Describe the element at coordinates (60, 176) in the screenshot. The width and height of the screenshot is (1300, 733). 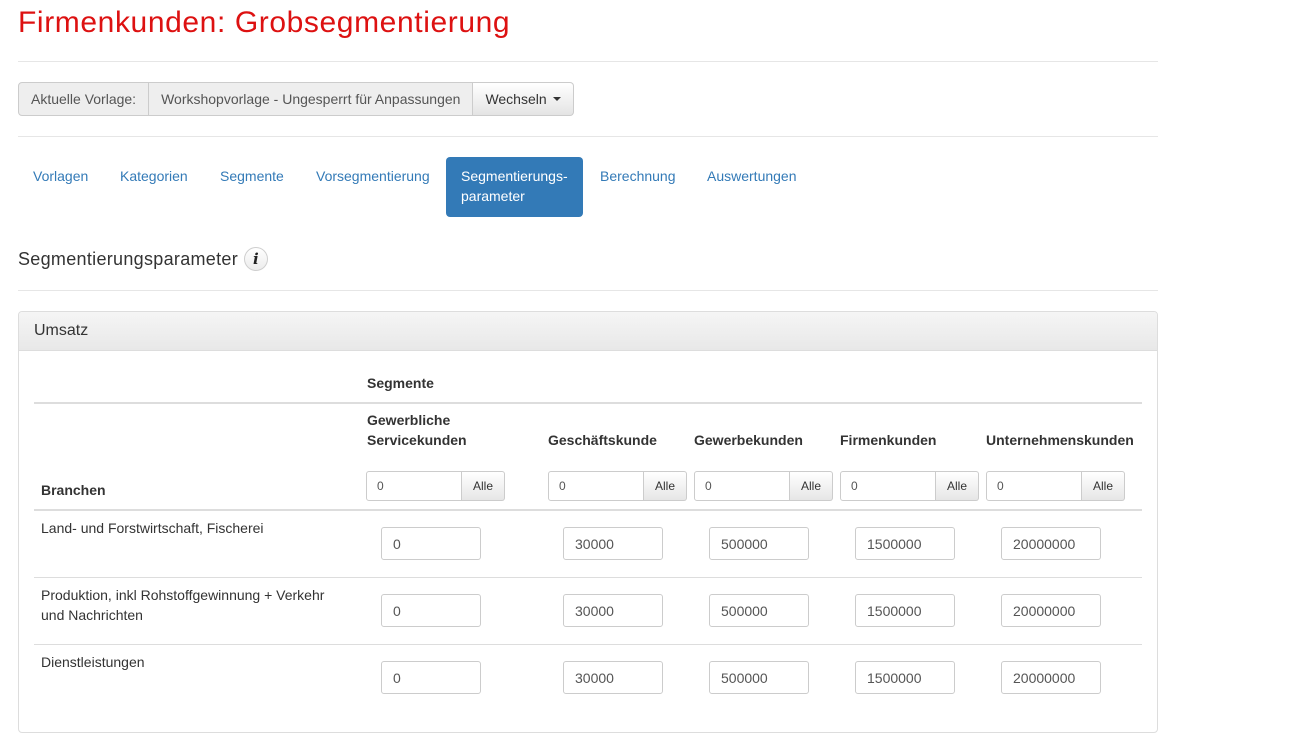
I see `tab-vorlagen: Vorlagen` at that location.